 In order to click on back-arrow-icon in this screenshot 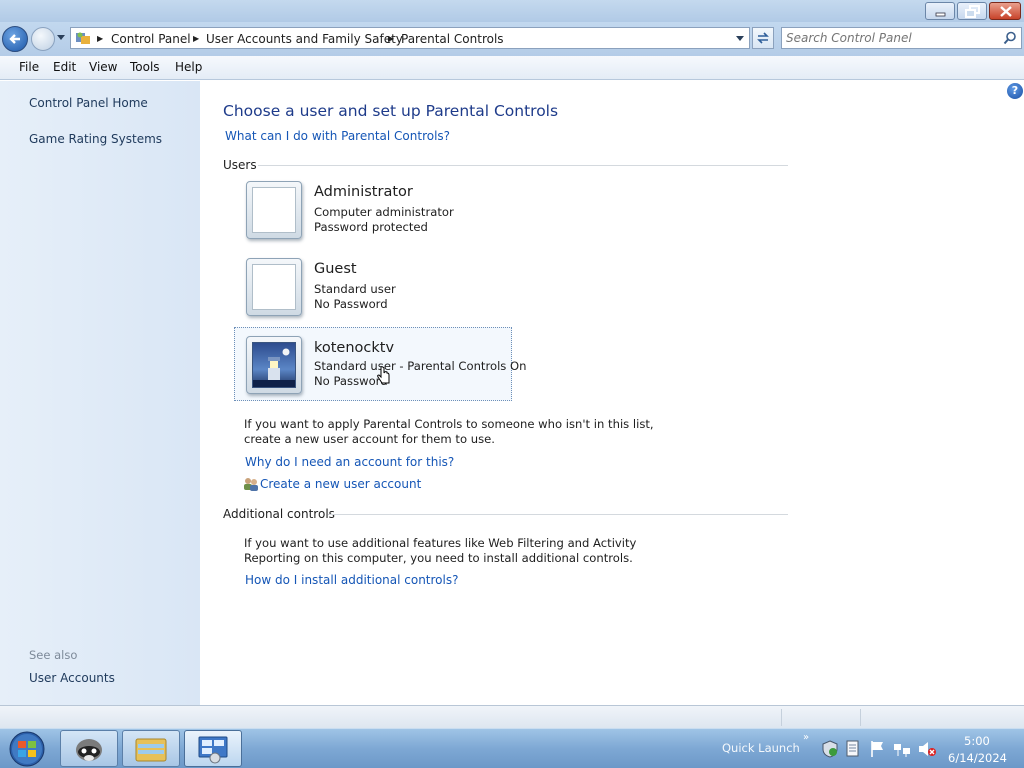, I will do `click(14, 39)`.